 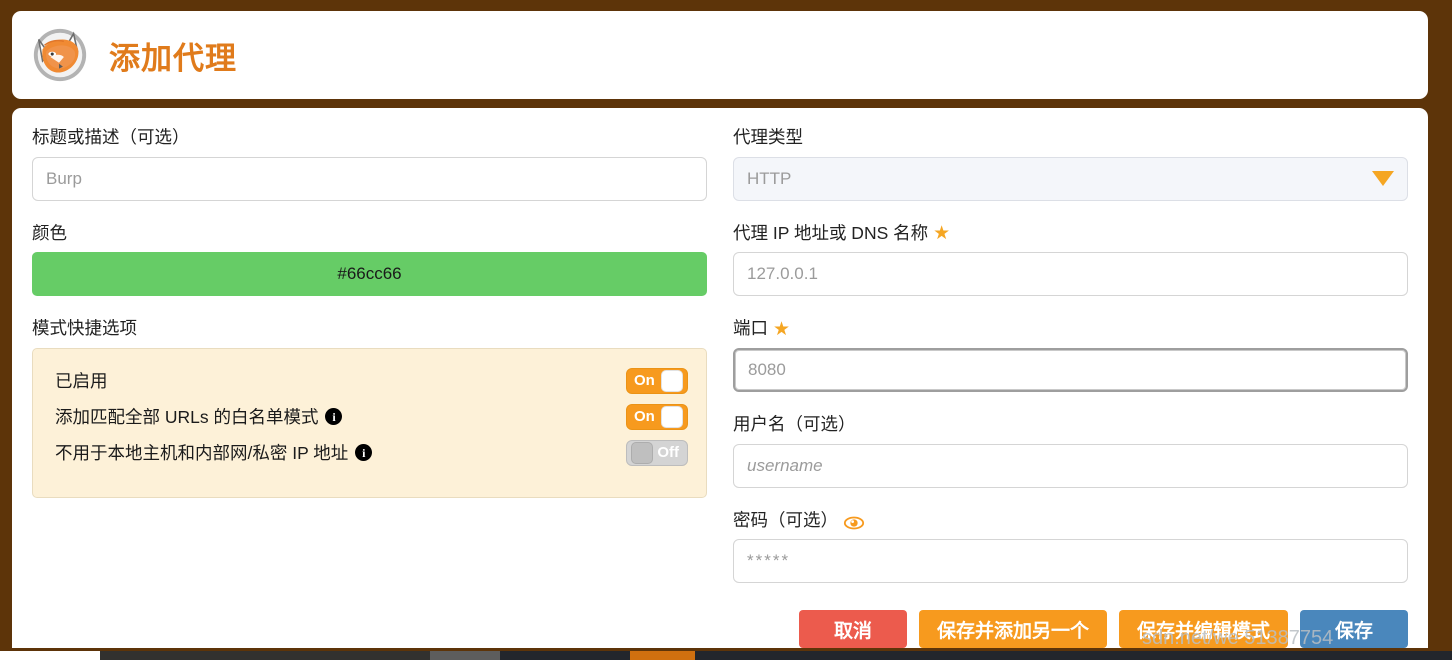 I want to click on proxy-port-label: 端口 ★, so click(x=1070, y=329).